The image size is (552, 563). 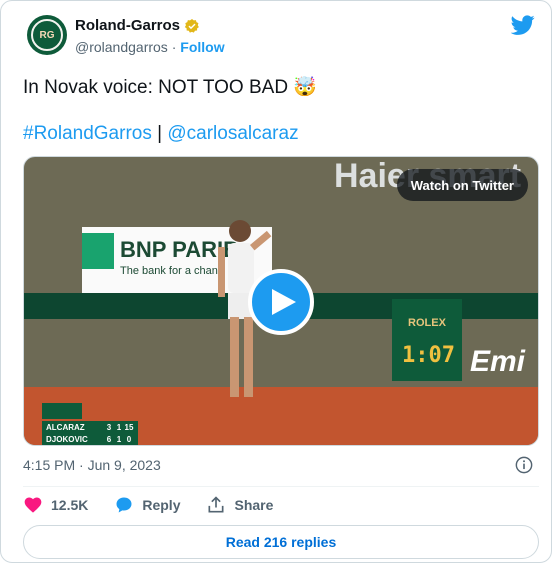 What do you see at coordinates (254, 505) in the screenshot?
I see `share-label: Share` at bounding box center [254, 505].